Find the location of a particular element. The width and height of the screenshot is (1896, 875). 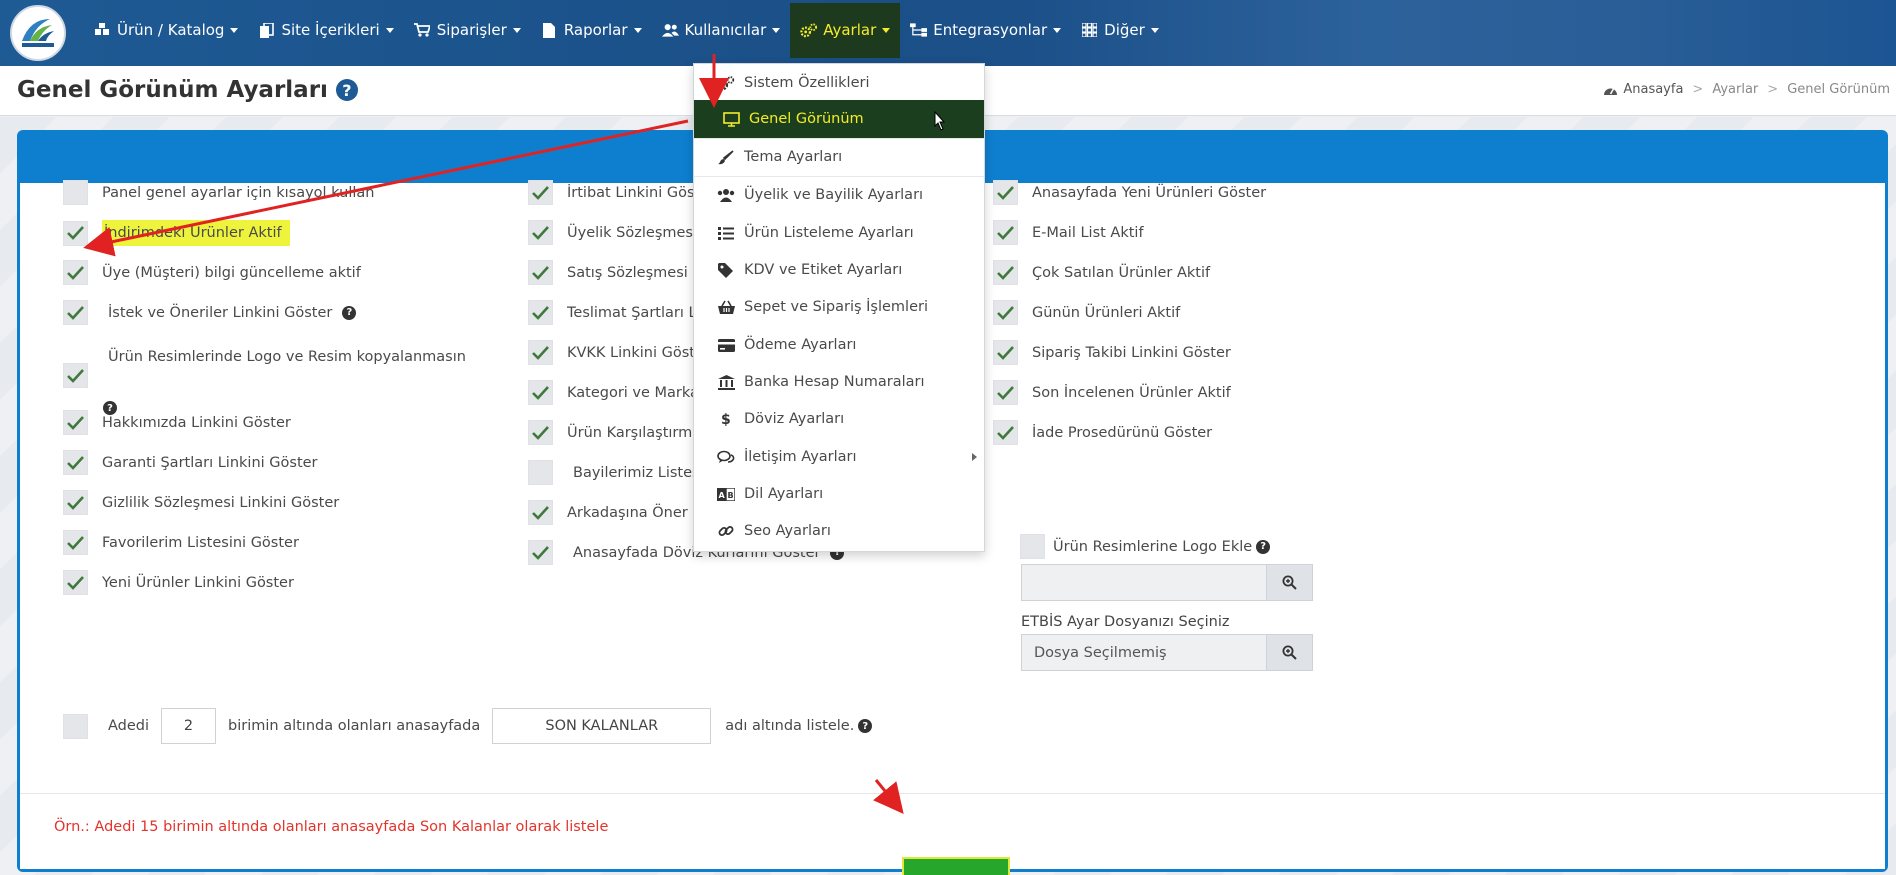

option-col1-3: İstek ve Öneriler Linkini Göster? is located at coordinates (210, 312).